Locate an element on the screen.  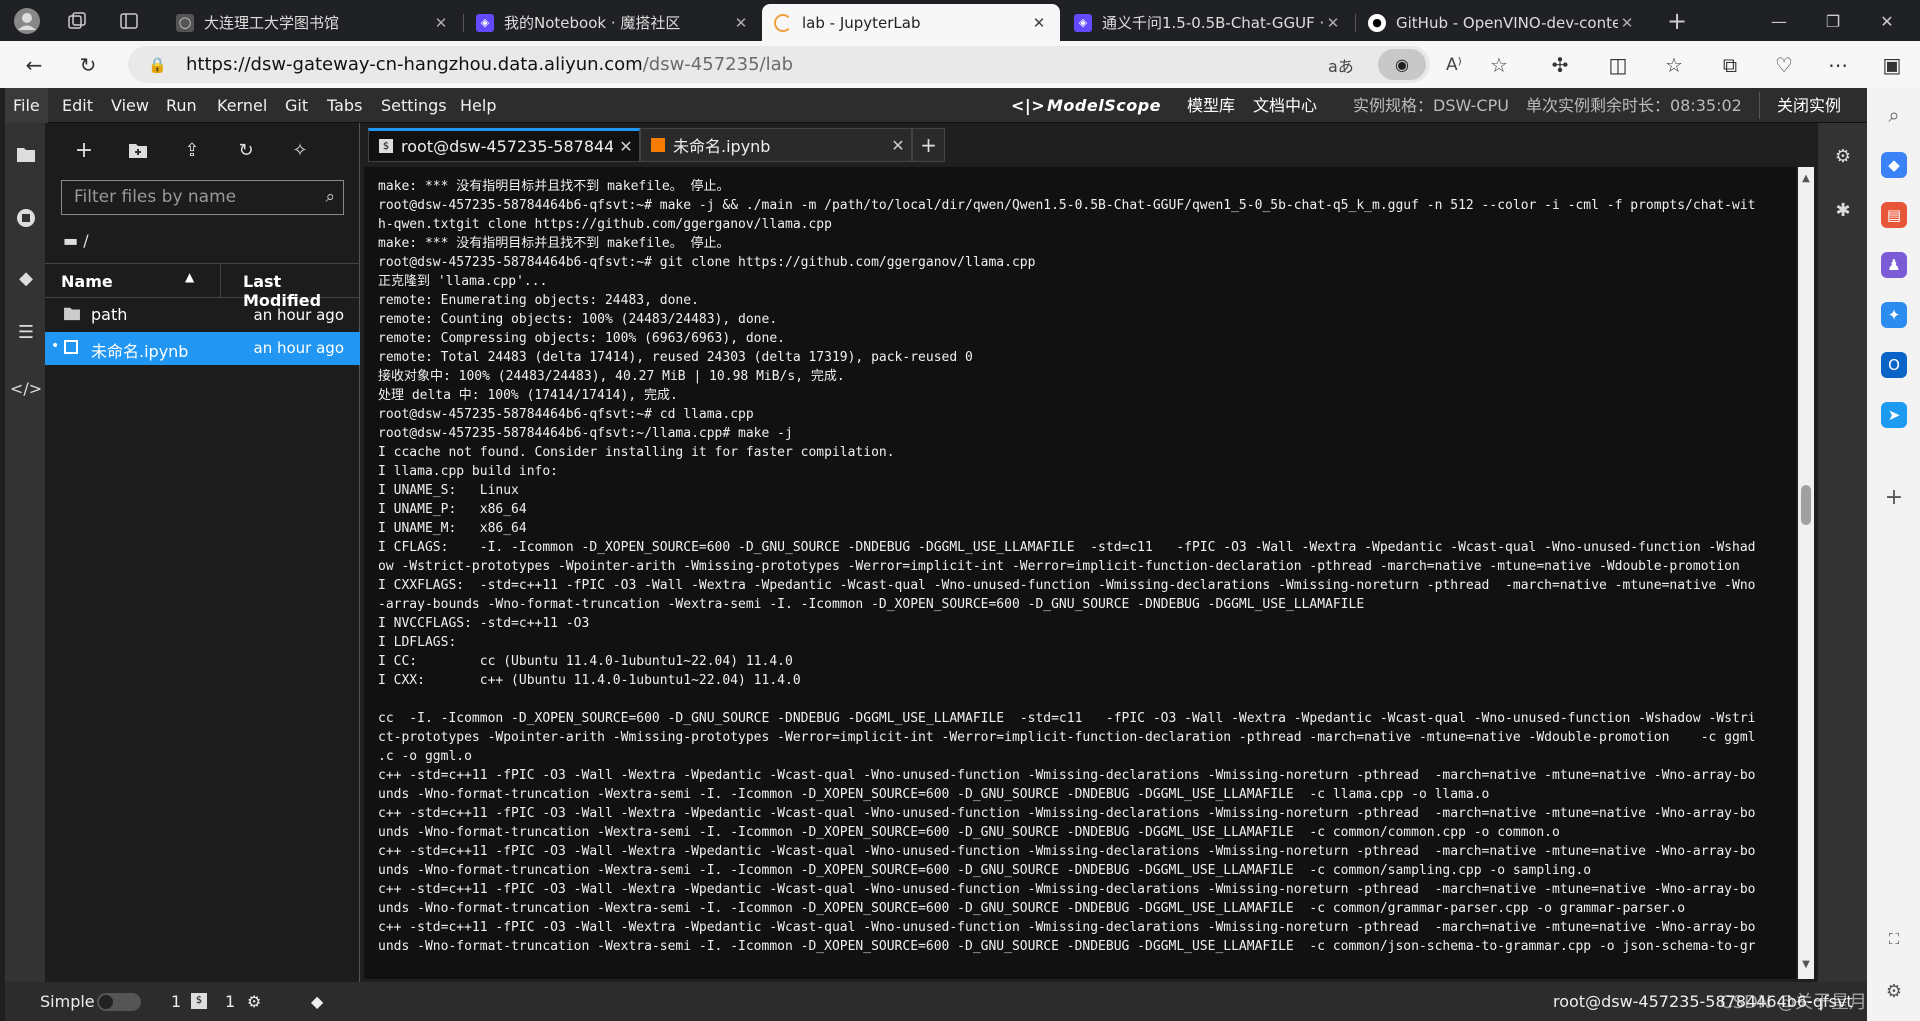
menu-kernel: Kernel is located at coordinates (242, 105).